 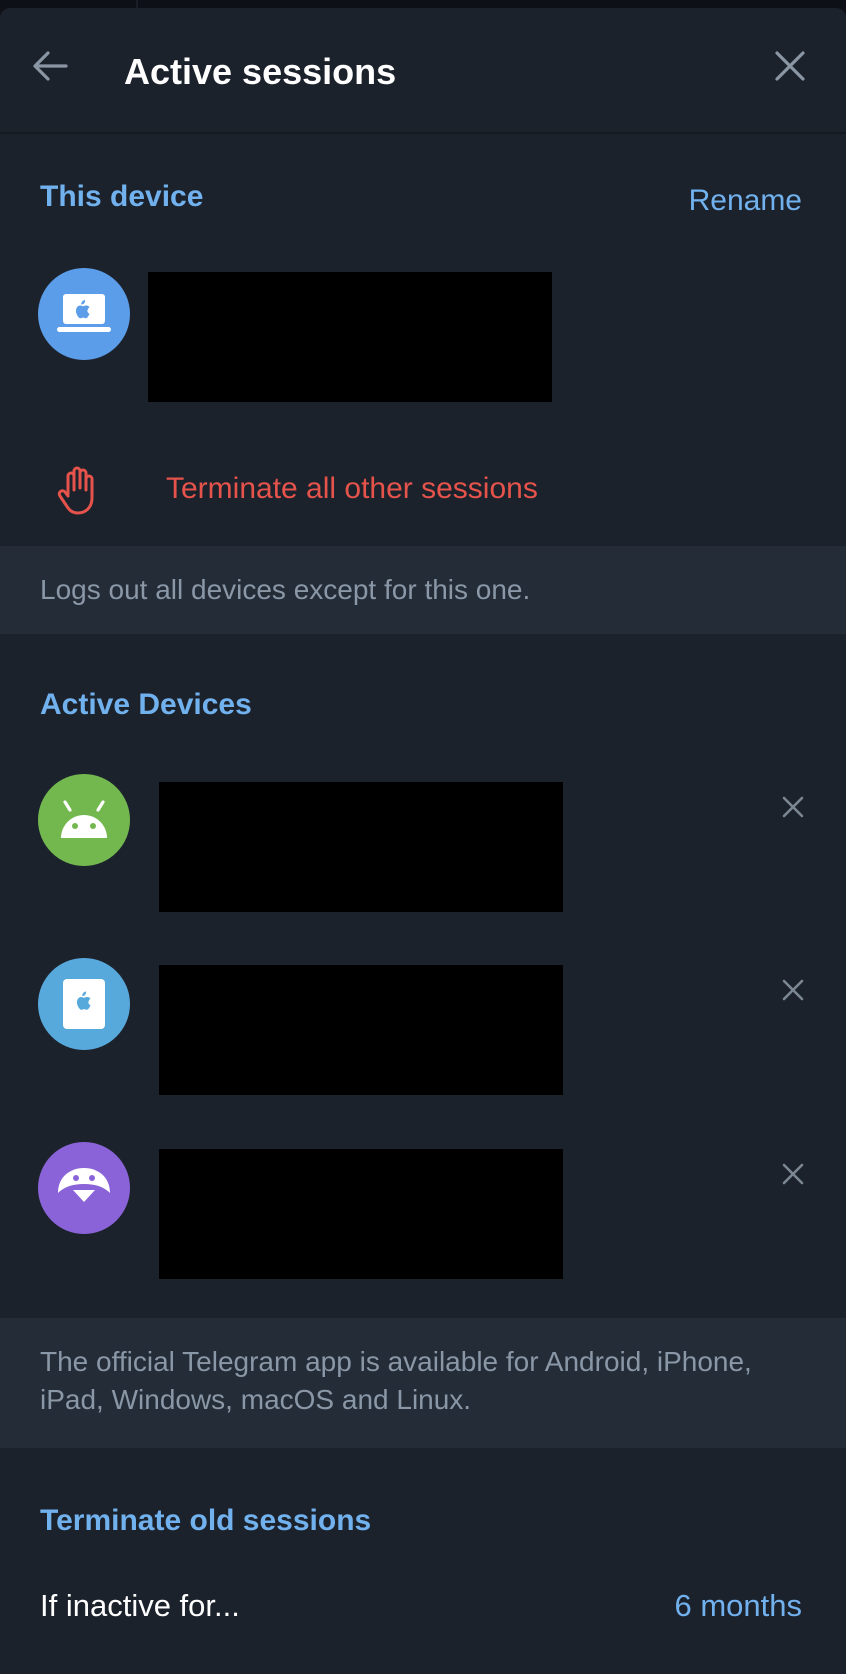 I want to click on ipad-device-avatar, so click(x=84, y=1004).